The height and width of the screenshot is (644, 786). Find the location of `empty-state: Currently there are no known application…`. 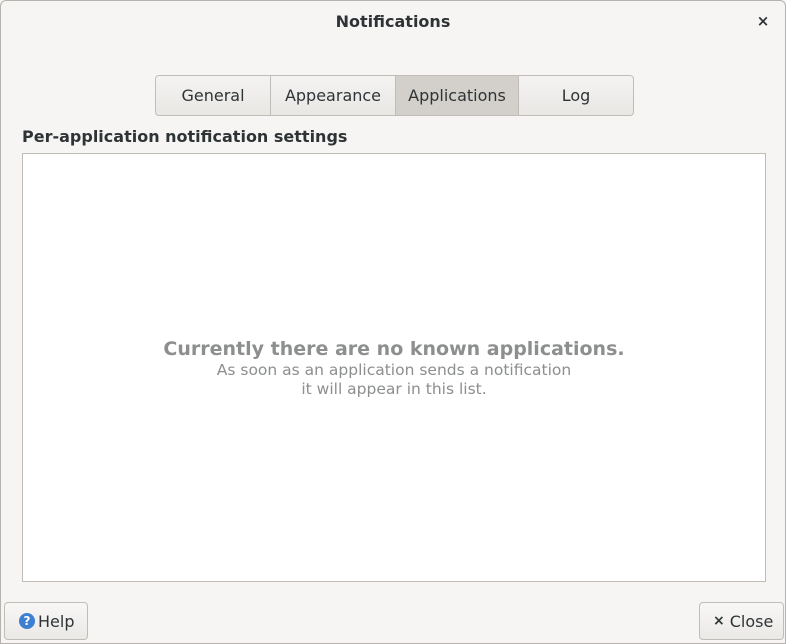

empty-state: Currently there are no known application… is located at coordinates (394, 368).